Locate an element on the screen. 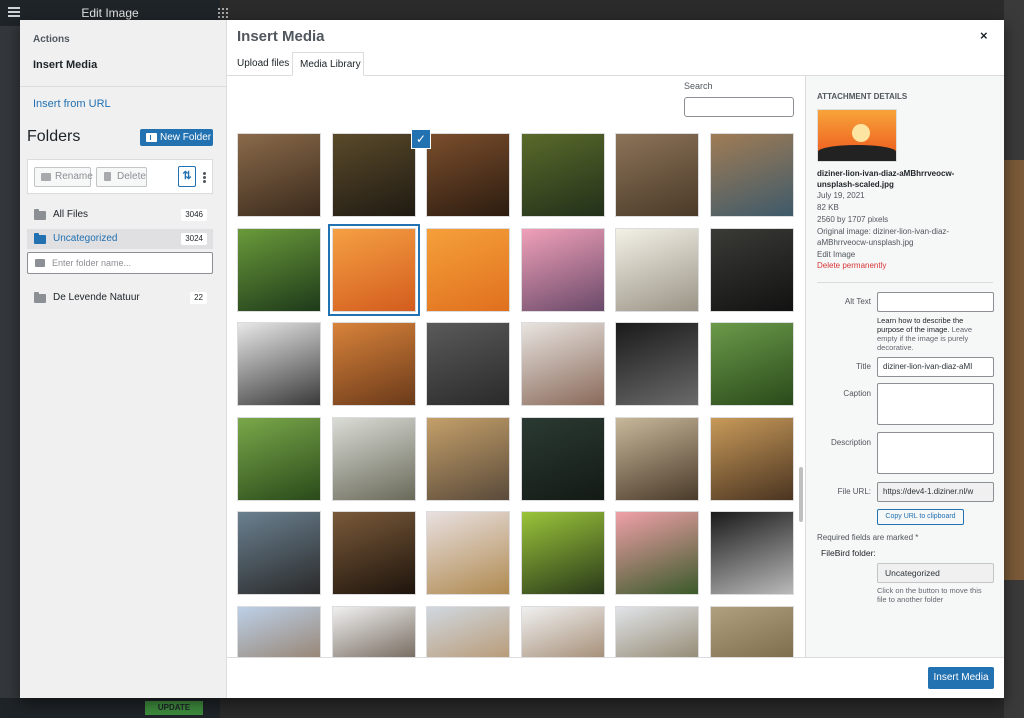 The width and height of the screenshot is (1024, 718). media-tile-leopard-lying is located at coordinates (752, 175).